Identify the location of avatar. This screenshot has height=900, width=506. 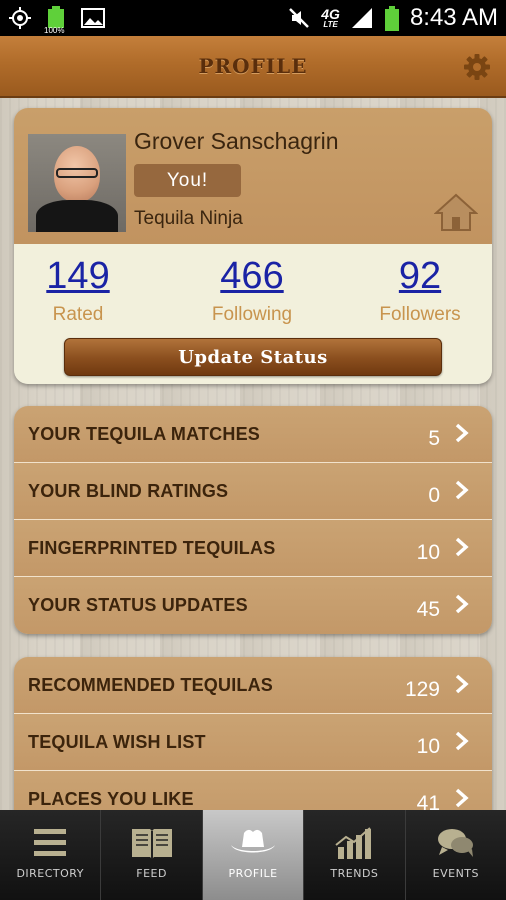
(77, 183).